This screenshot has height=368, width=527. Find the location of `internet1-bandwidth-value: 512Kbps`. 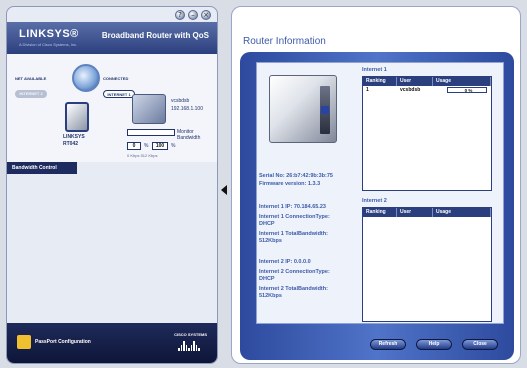

internet1-bandwidth-value: 512Kbps is located at coordinates (270, 241).